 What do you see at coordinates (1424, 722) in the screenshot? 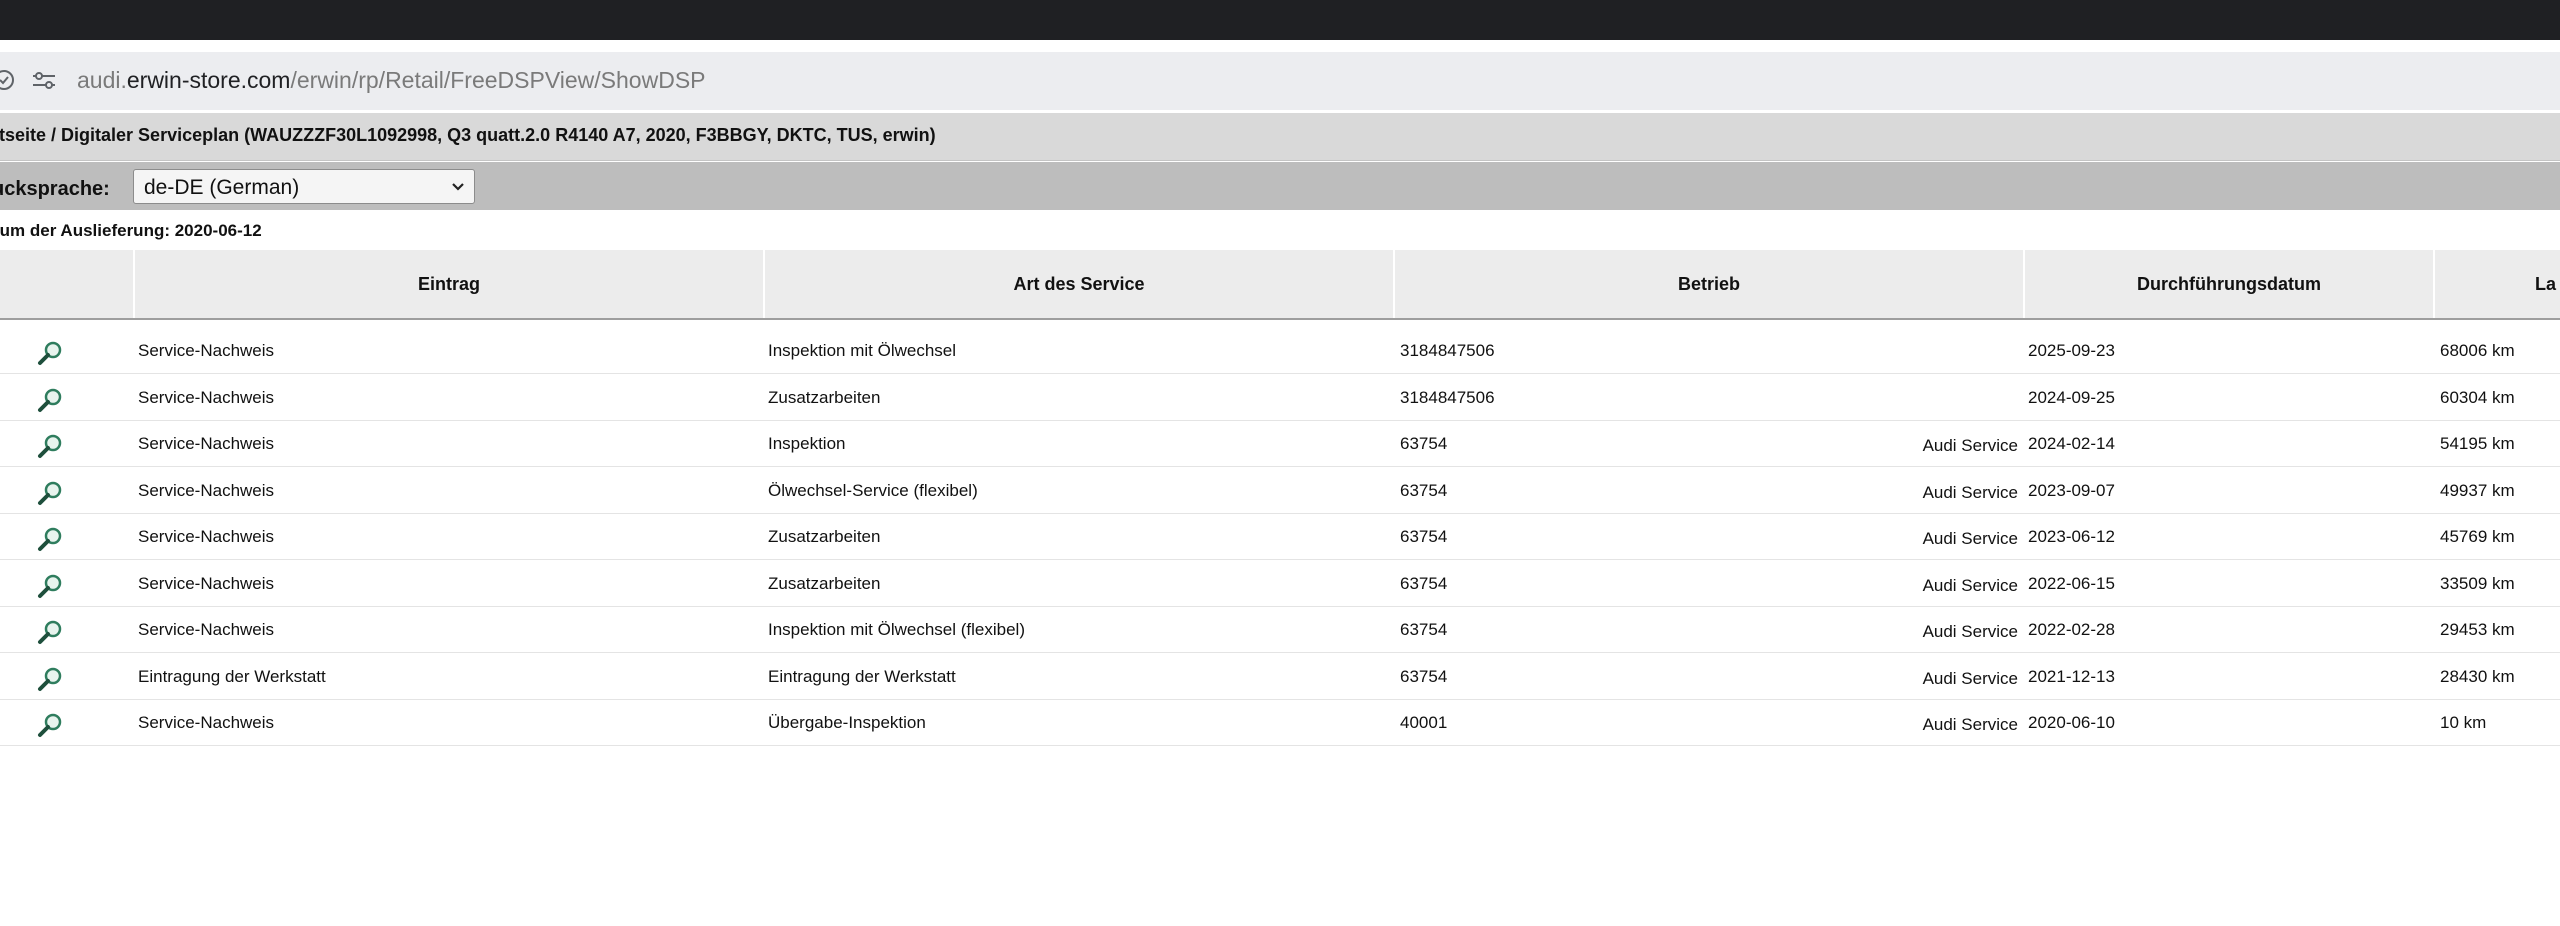
I see `cell-betrieb-id: 40001` at bounding box center [1424, 722].